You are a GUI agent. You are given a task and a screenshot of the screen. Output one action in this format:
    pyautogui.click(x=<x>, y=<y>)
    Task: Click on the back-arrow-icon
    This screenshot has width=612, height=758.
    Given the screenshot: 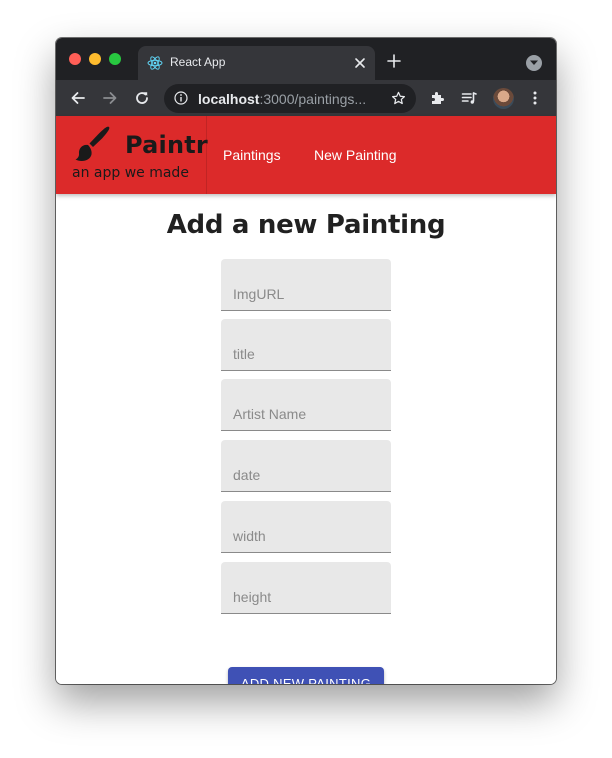 What is the action you would take?
    pyautogui.click(x=78, y=98)
    